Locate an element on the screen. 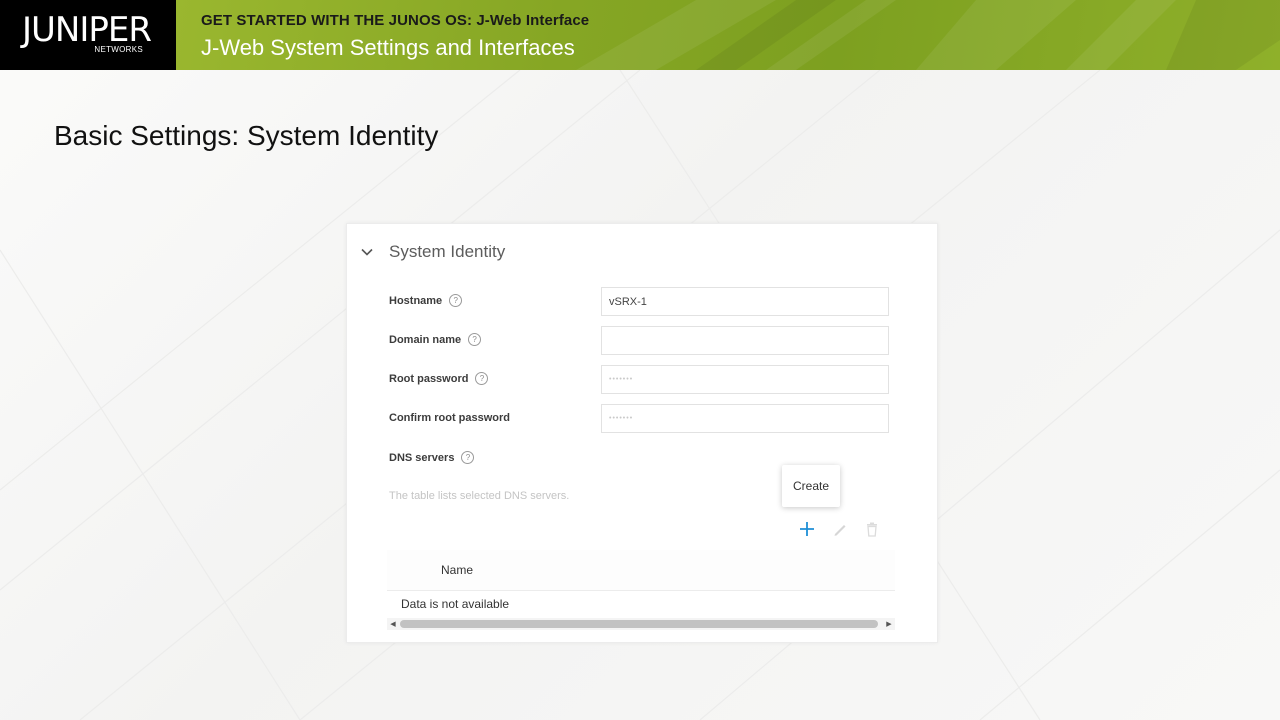  chevron-down-icon is located at coordinates (367, 252).